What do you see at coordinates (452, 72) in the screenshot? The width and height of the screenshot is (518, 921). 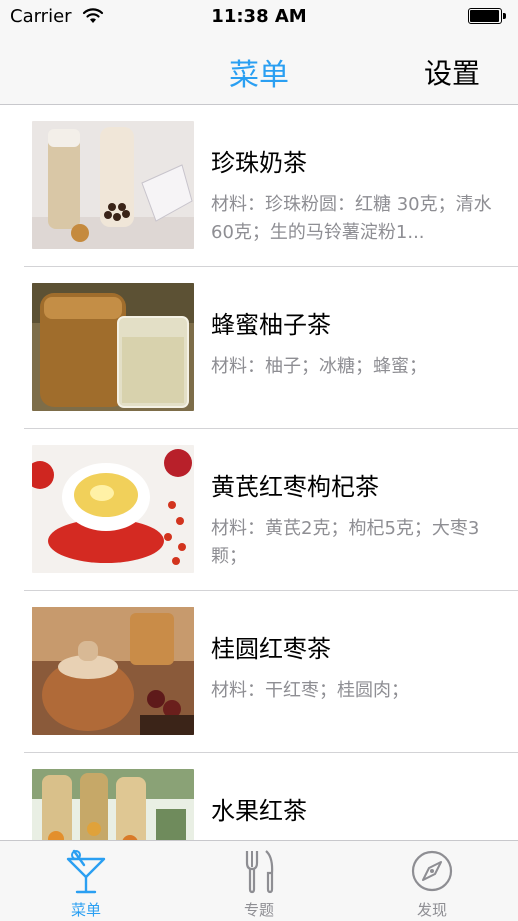 I see `settings-button: 设置` at bounding box center [452, 72].